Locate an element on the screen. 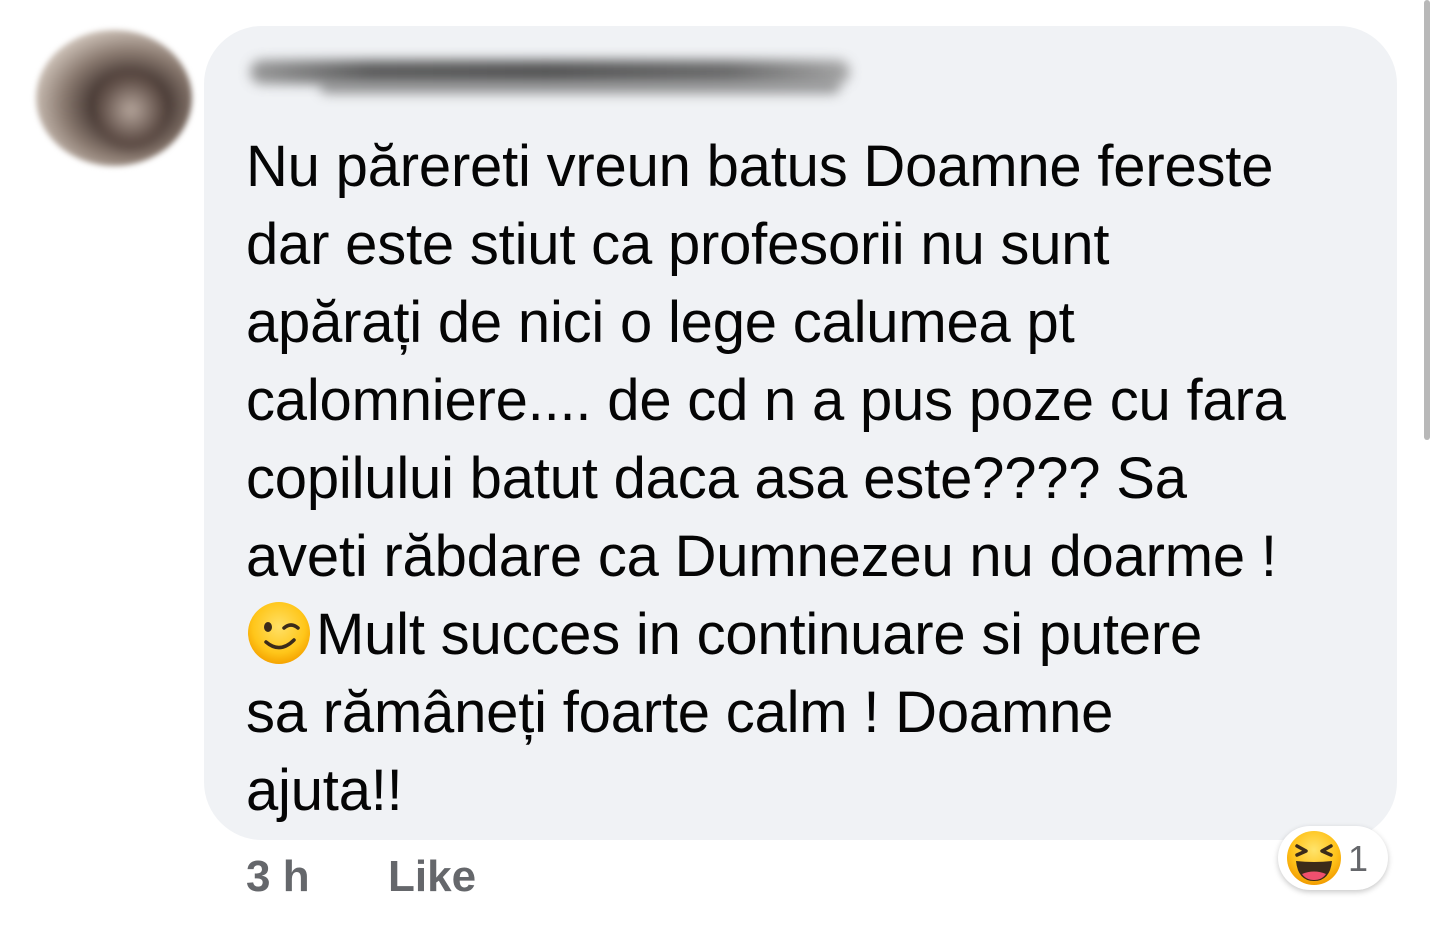 Image resolution: width=1435 pixels, height=944 pixels. reaction-summary: 1 is located at coordinates (1333, 858).